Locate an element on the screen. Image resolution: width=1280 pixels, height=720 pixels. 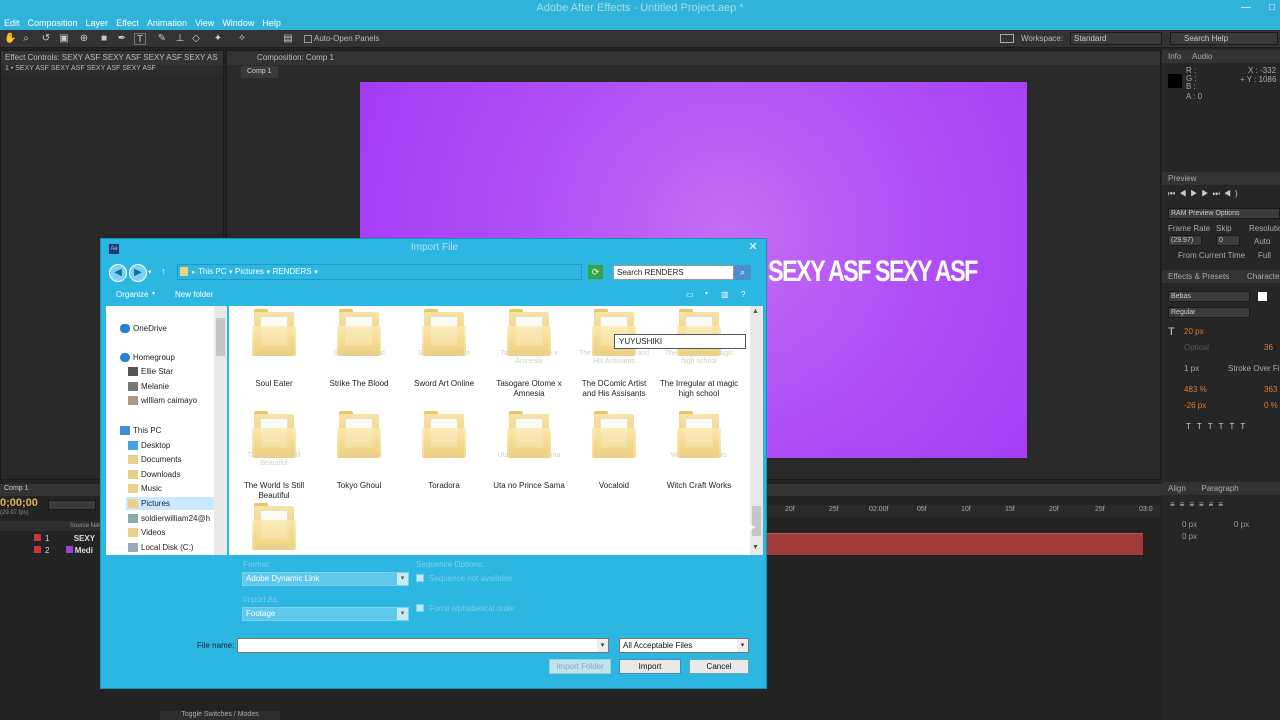
address-bar: ▸ This PC ▾ Pictures ▾ RENDERS ▾ is located at coordinates (379, 272).